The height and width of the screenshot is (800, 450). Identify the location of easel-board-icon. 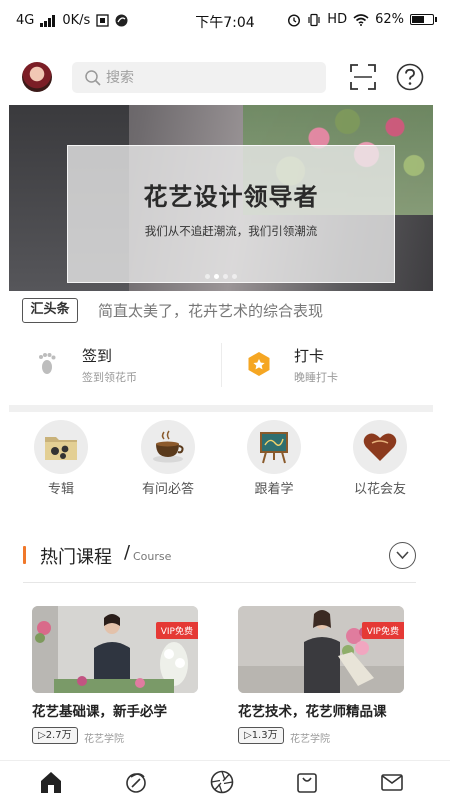
(274, 448).